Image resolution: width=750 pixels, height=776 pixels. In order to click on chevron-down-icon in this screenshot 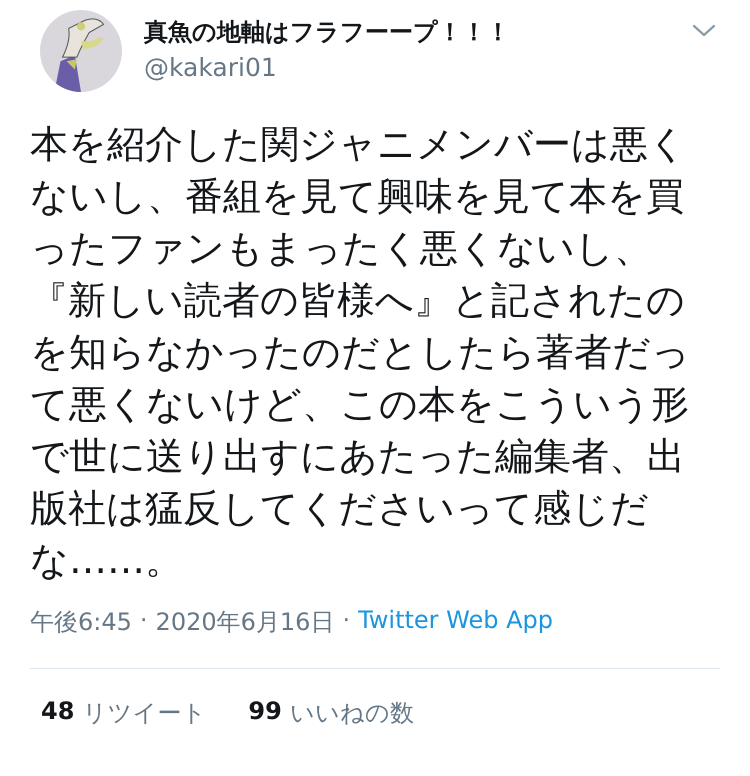, I will do `click(704, 31)`.